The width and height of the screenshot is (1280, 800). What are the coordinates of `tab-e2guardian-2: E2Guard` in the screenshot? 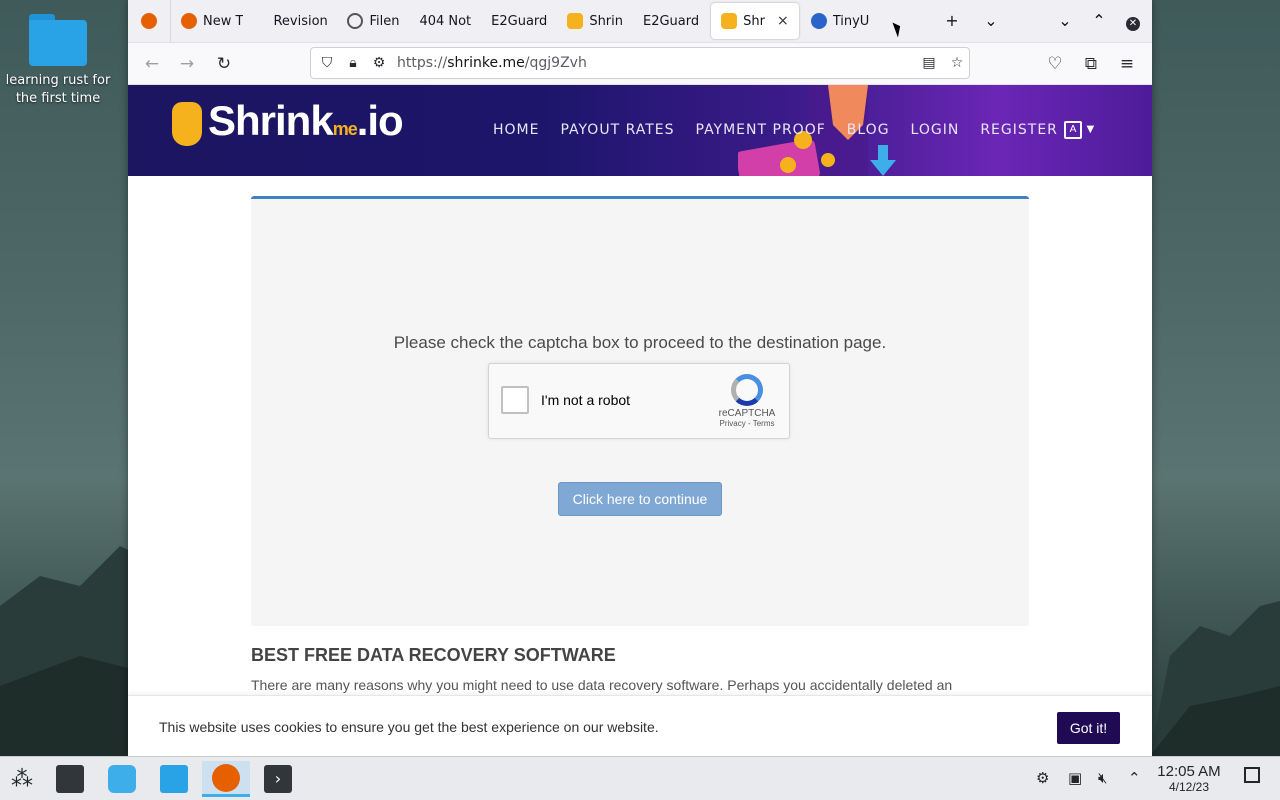 It's located at (671, 21).